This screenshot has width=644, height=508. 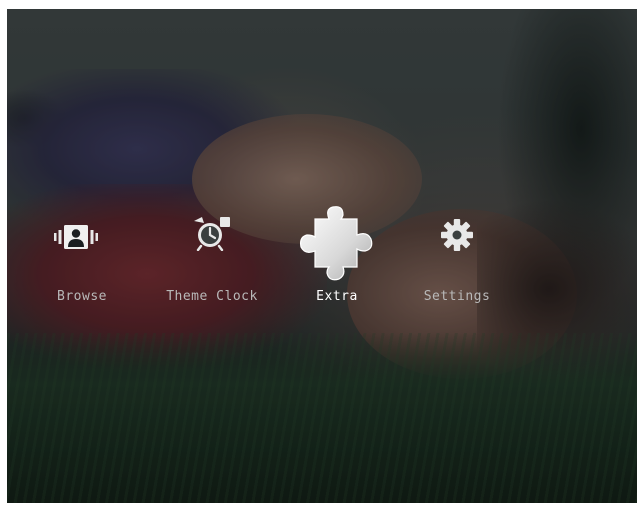 What do you see at coordinates (76, 237) in the screenshot?
I see `browse-photos-icon` at bounding box center [76, 237].